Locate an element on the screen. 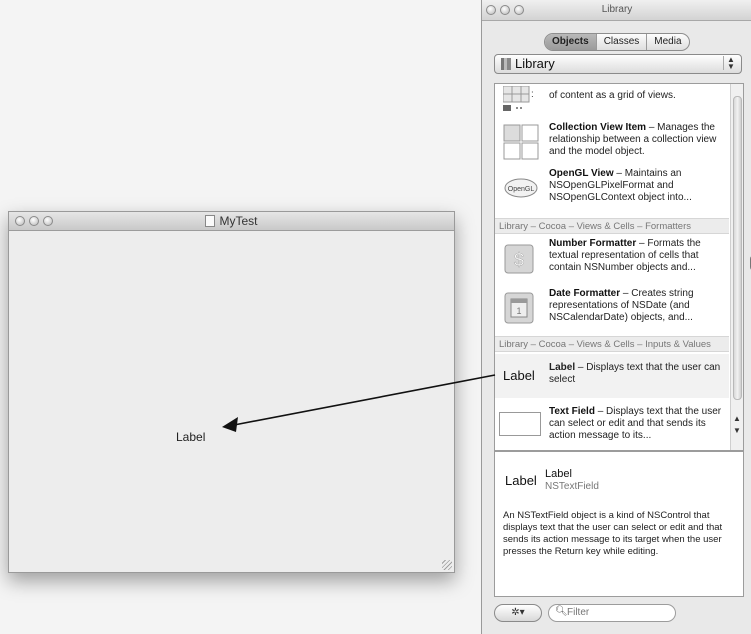 This screenshot has height=634, width=751. gear-menu-button: ✲▾ is located at coordinates (518, 613).